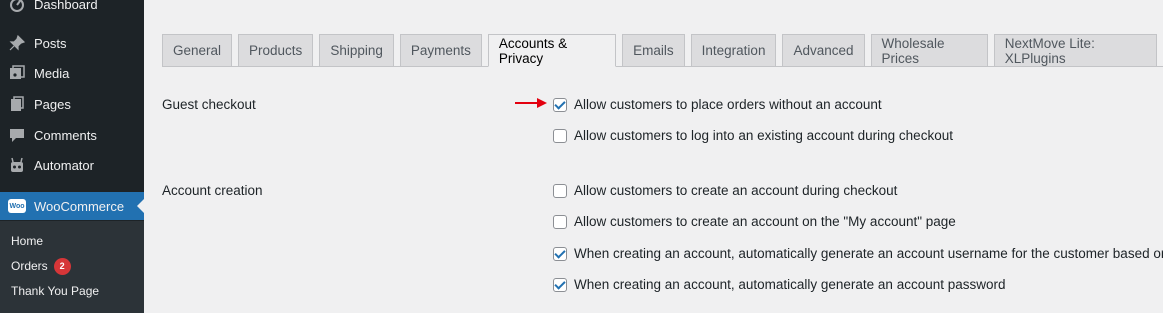 Image resolution: width=1163 pixels, height=313 pixels. I want to click on checkbox-login-during-checkout, so click(560, 135).